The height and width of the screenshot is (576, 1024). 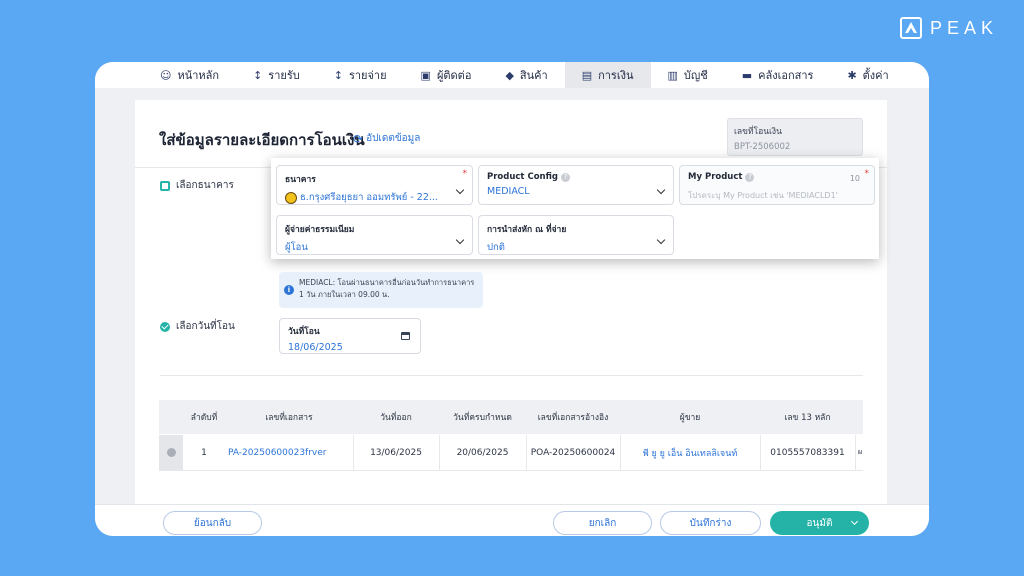 What do you see at coordinates (204, 418) in the screenshot?
I see `column-header: ลำดับที่` at bounding box center [204, 418].